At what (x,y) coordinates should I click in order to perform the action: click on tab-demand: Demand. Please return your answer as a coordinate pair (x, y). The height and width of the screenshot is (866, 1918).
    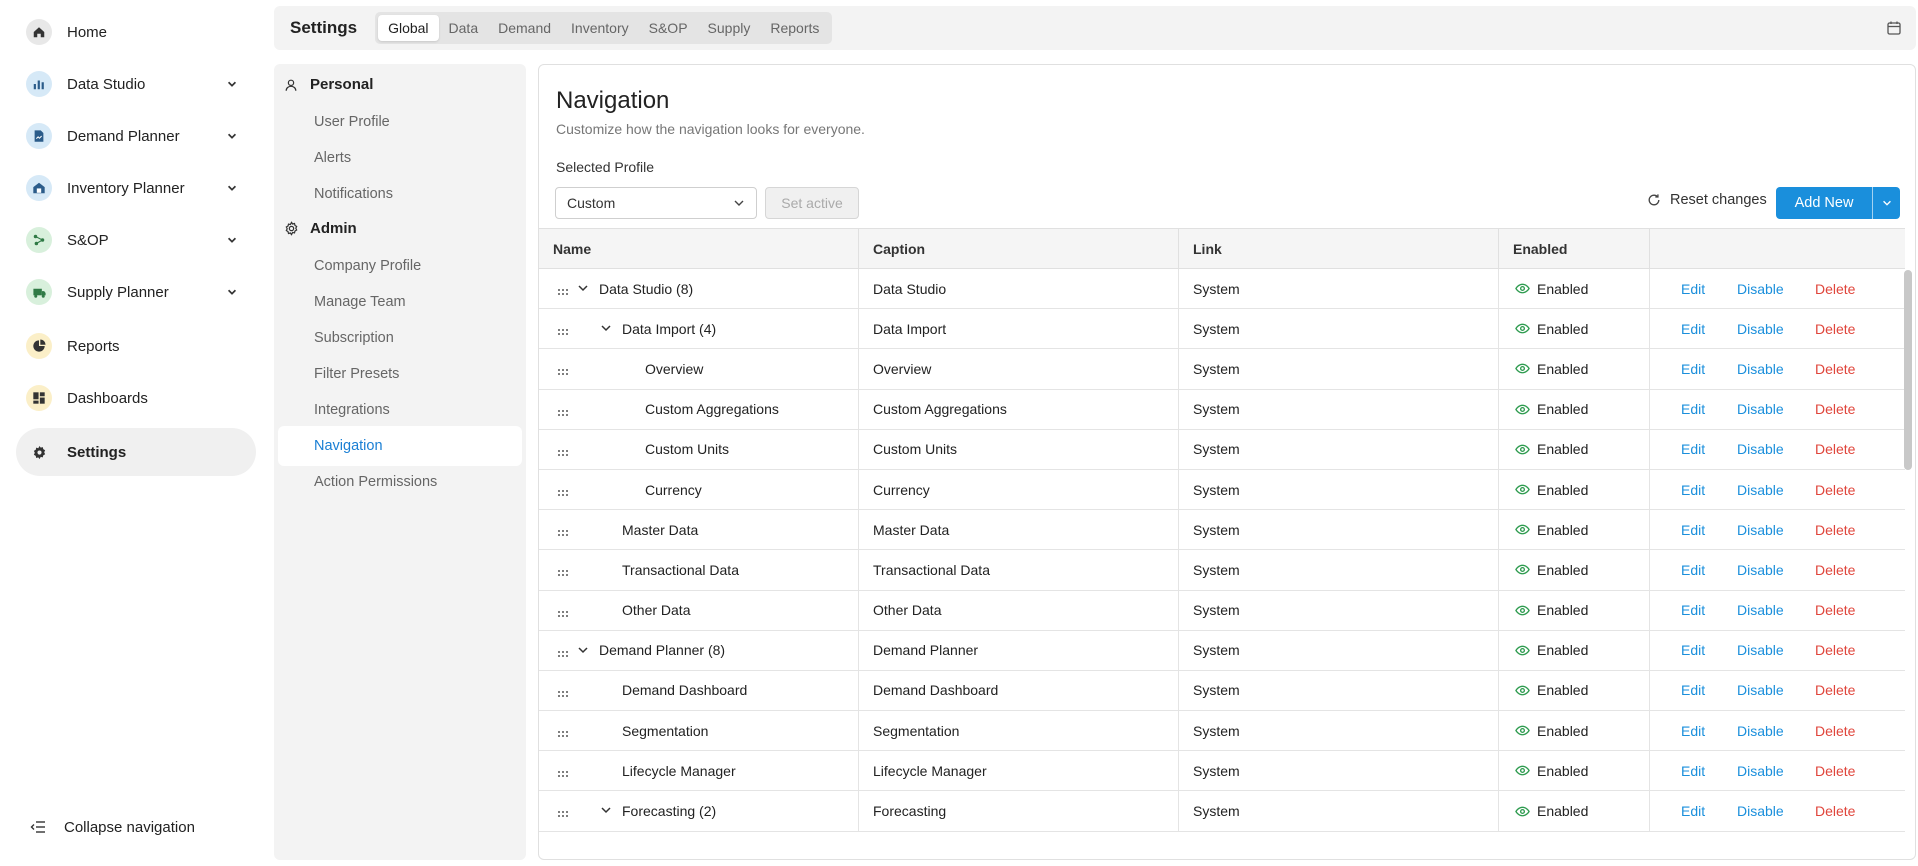
    Looking at the image, I should click on (524, 28).